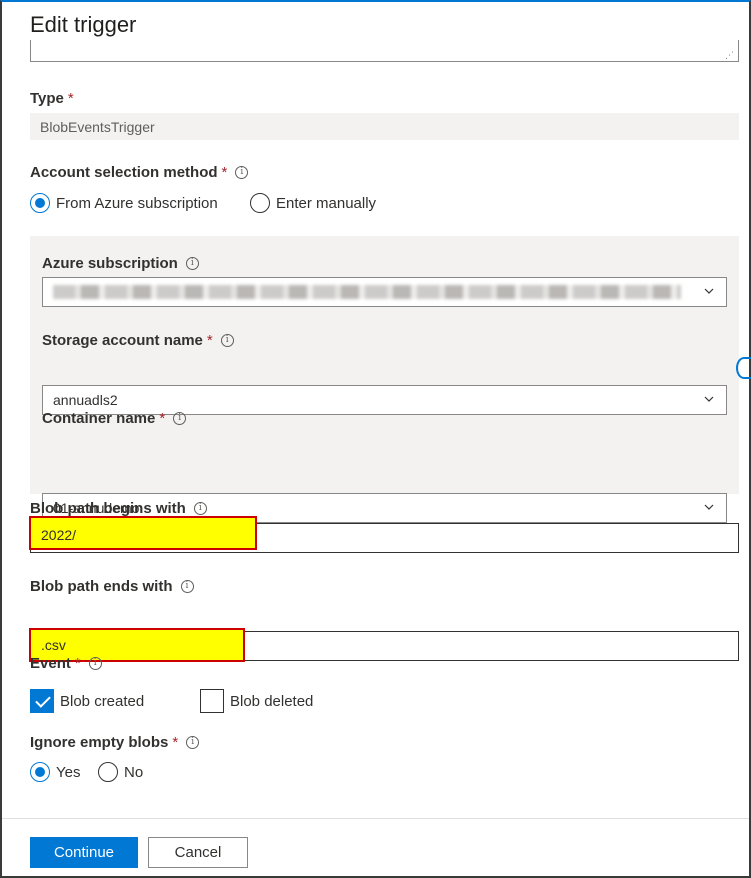 This screenshot has width=751, height=878. I want to click on type-field: BlobEventsTrigger, so click(384, 126).